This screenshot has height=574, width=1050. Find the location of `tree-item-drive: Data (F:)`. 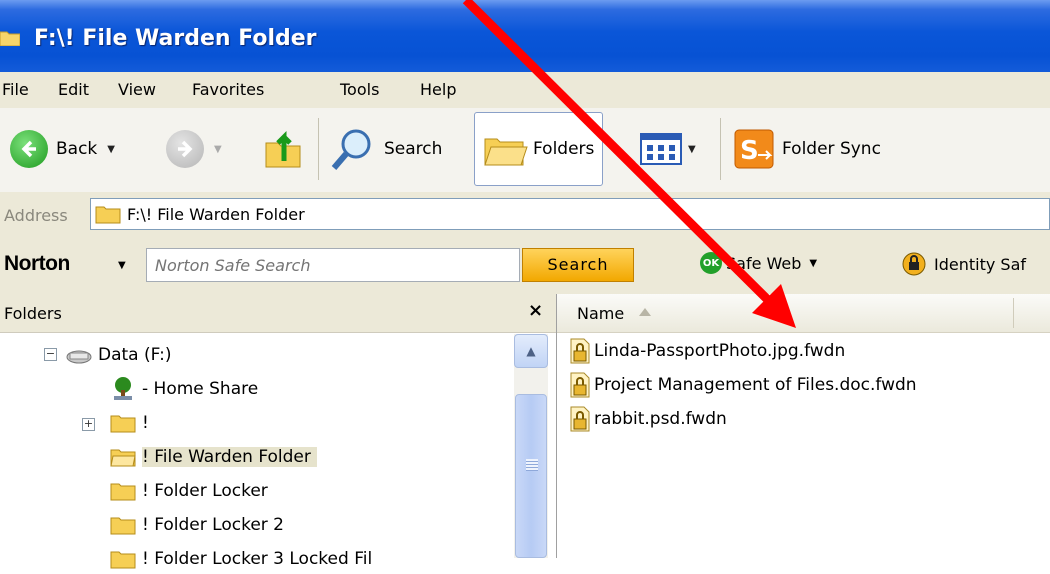

tree-item-drive: Data (F:) is located at coordinates (118, 355).